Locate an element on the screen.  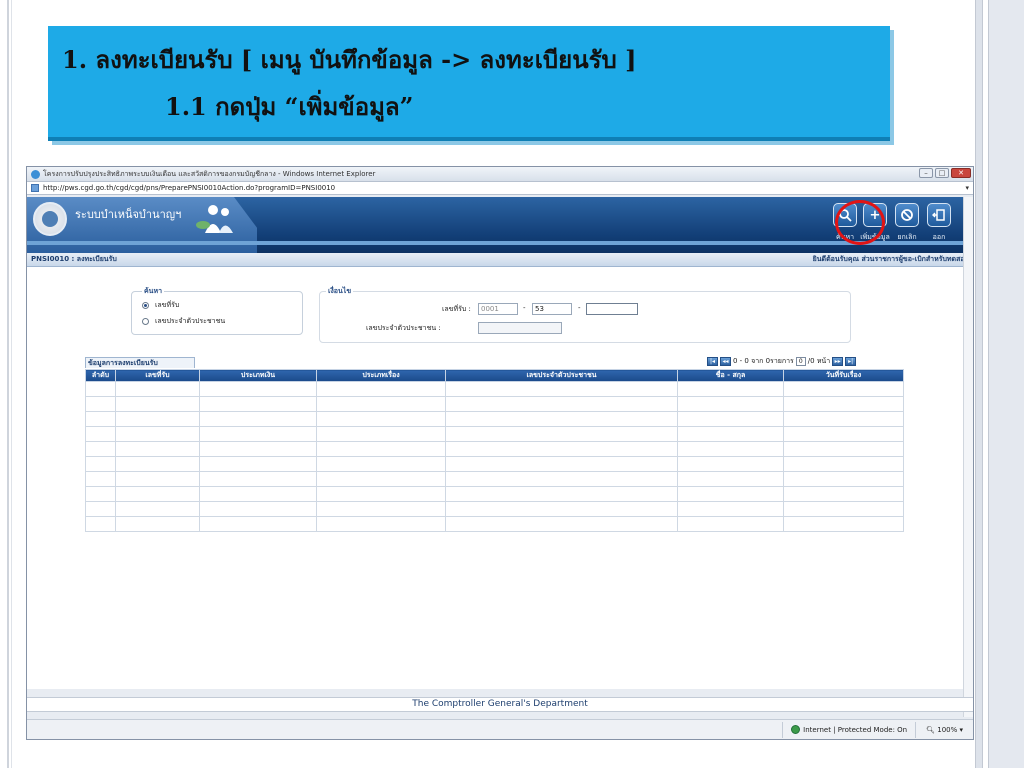
id-card-input is located at coordinates (520, 328).